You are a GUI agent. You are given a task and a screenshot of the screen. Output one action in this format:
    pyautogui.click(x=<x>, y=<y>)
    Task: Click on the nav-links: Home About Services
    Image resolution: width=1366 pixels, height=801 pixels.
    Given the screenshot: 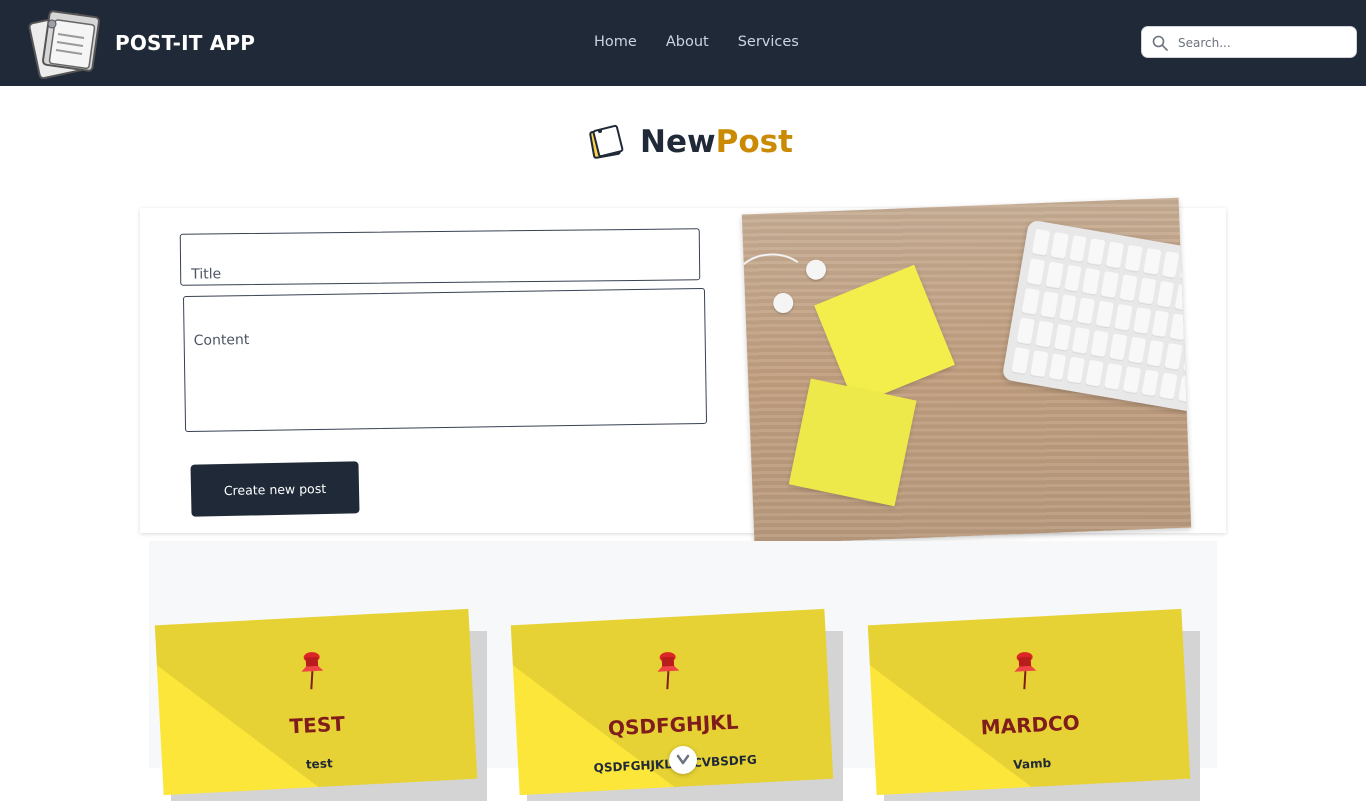 What is the action you would take?
    pyautogui.click(x=696, y=42)
    